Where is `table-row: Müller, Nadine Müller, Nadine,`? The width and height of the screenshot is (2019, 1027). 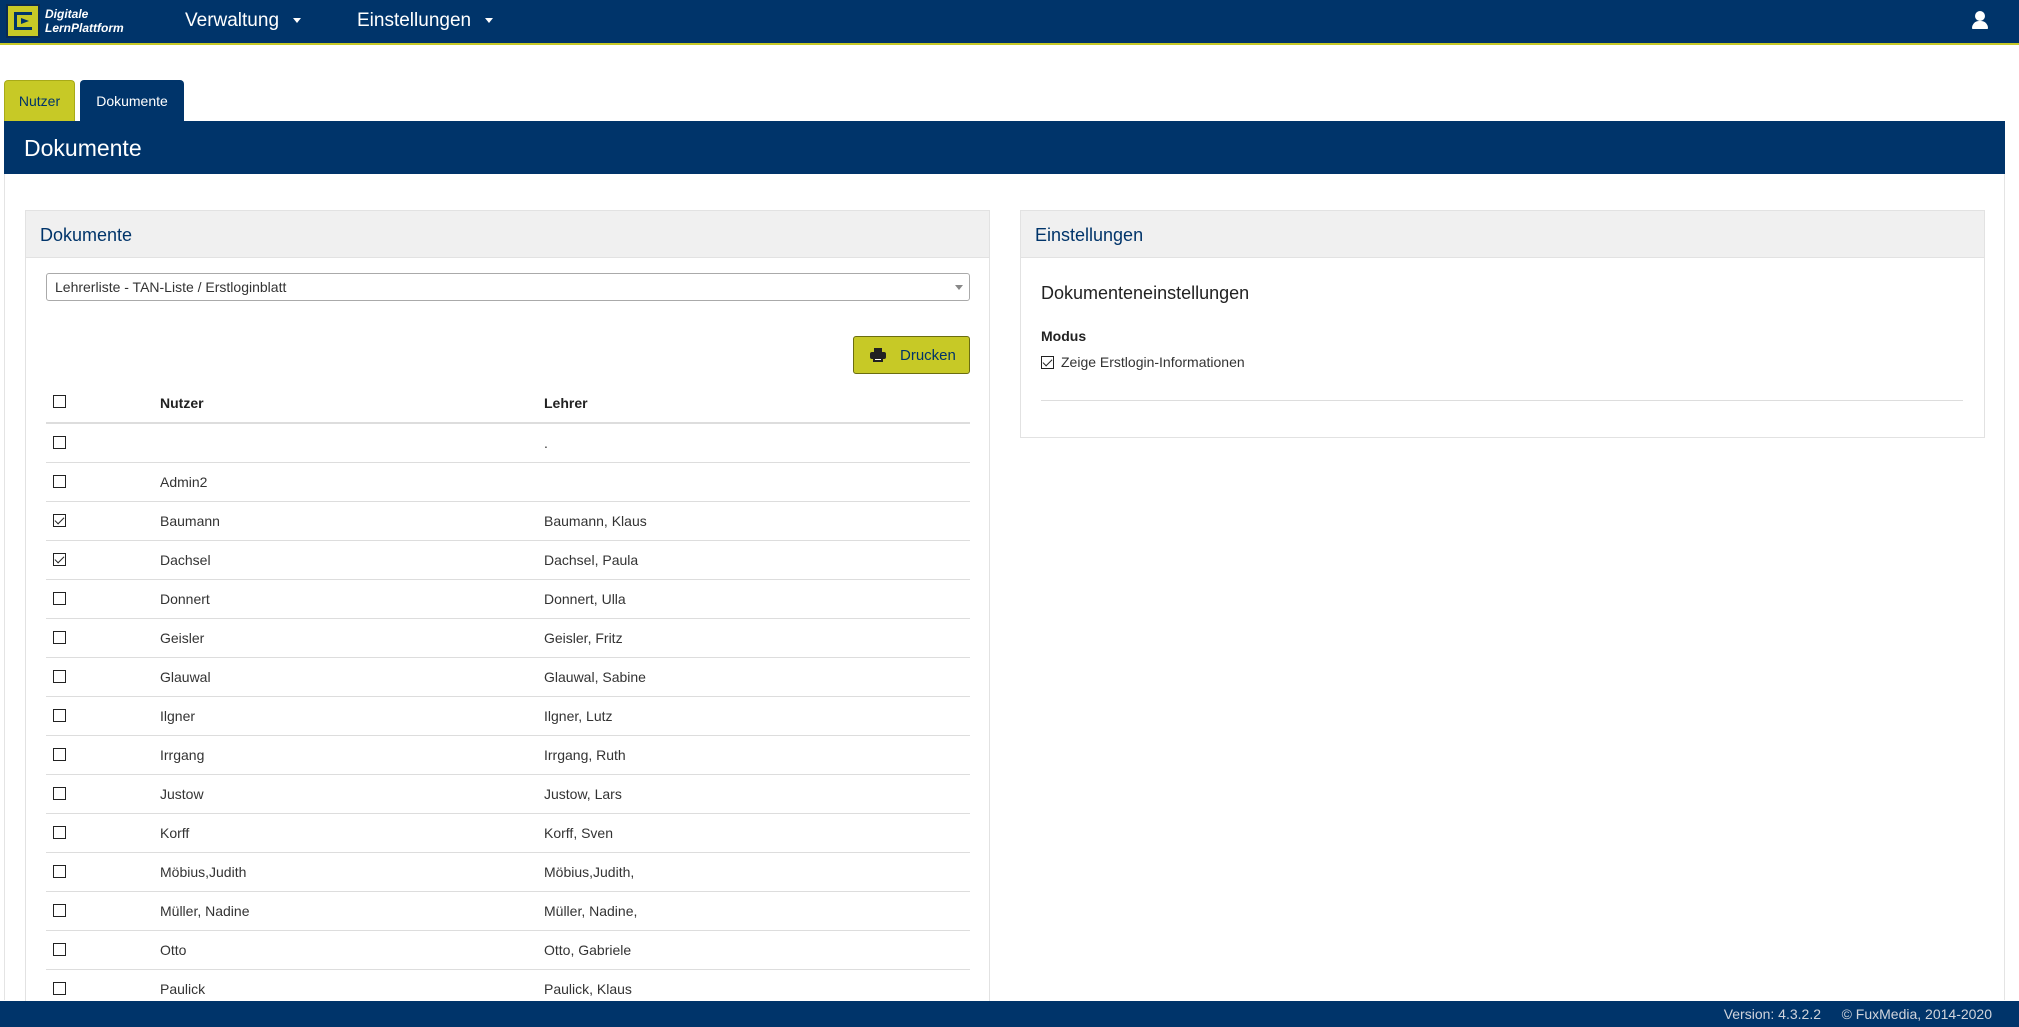
table-row: Müller, Nadine Müller, Nadine, is located at coordinates (508, 911).